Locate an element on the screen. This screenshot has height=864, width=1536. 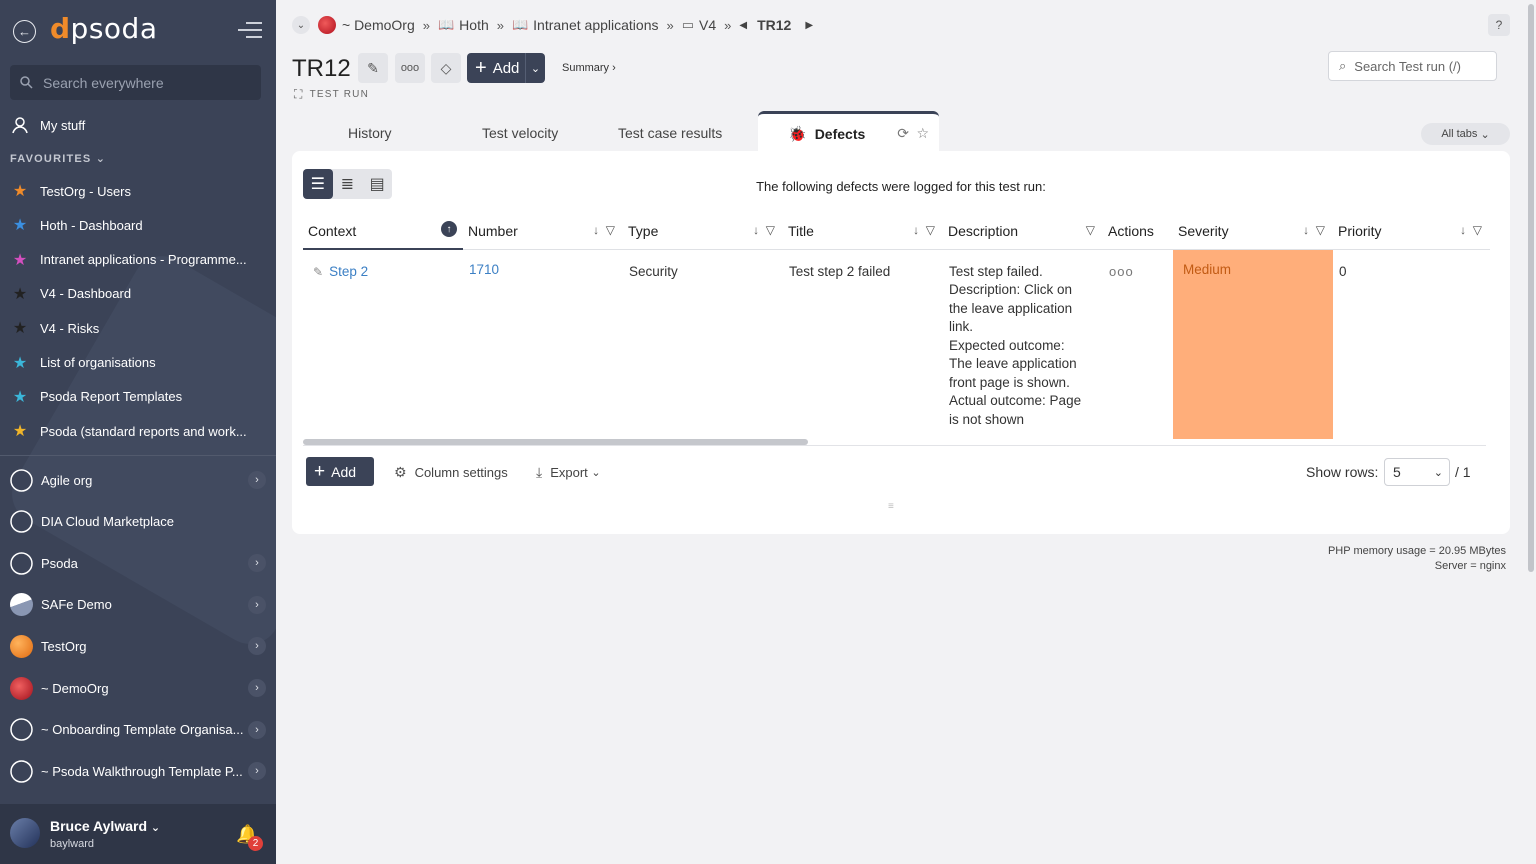
favourite-item: ★ V4 - Dashboard is located at coordinates (70, 294).